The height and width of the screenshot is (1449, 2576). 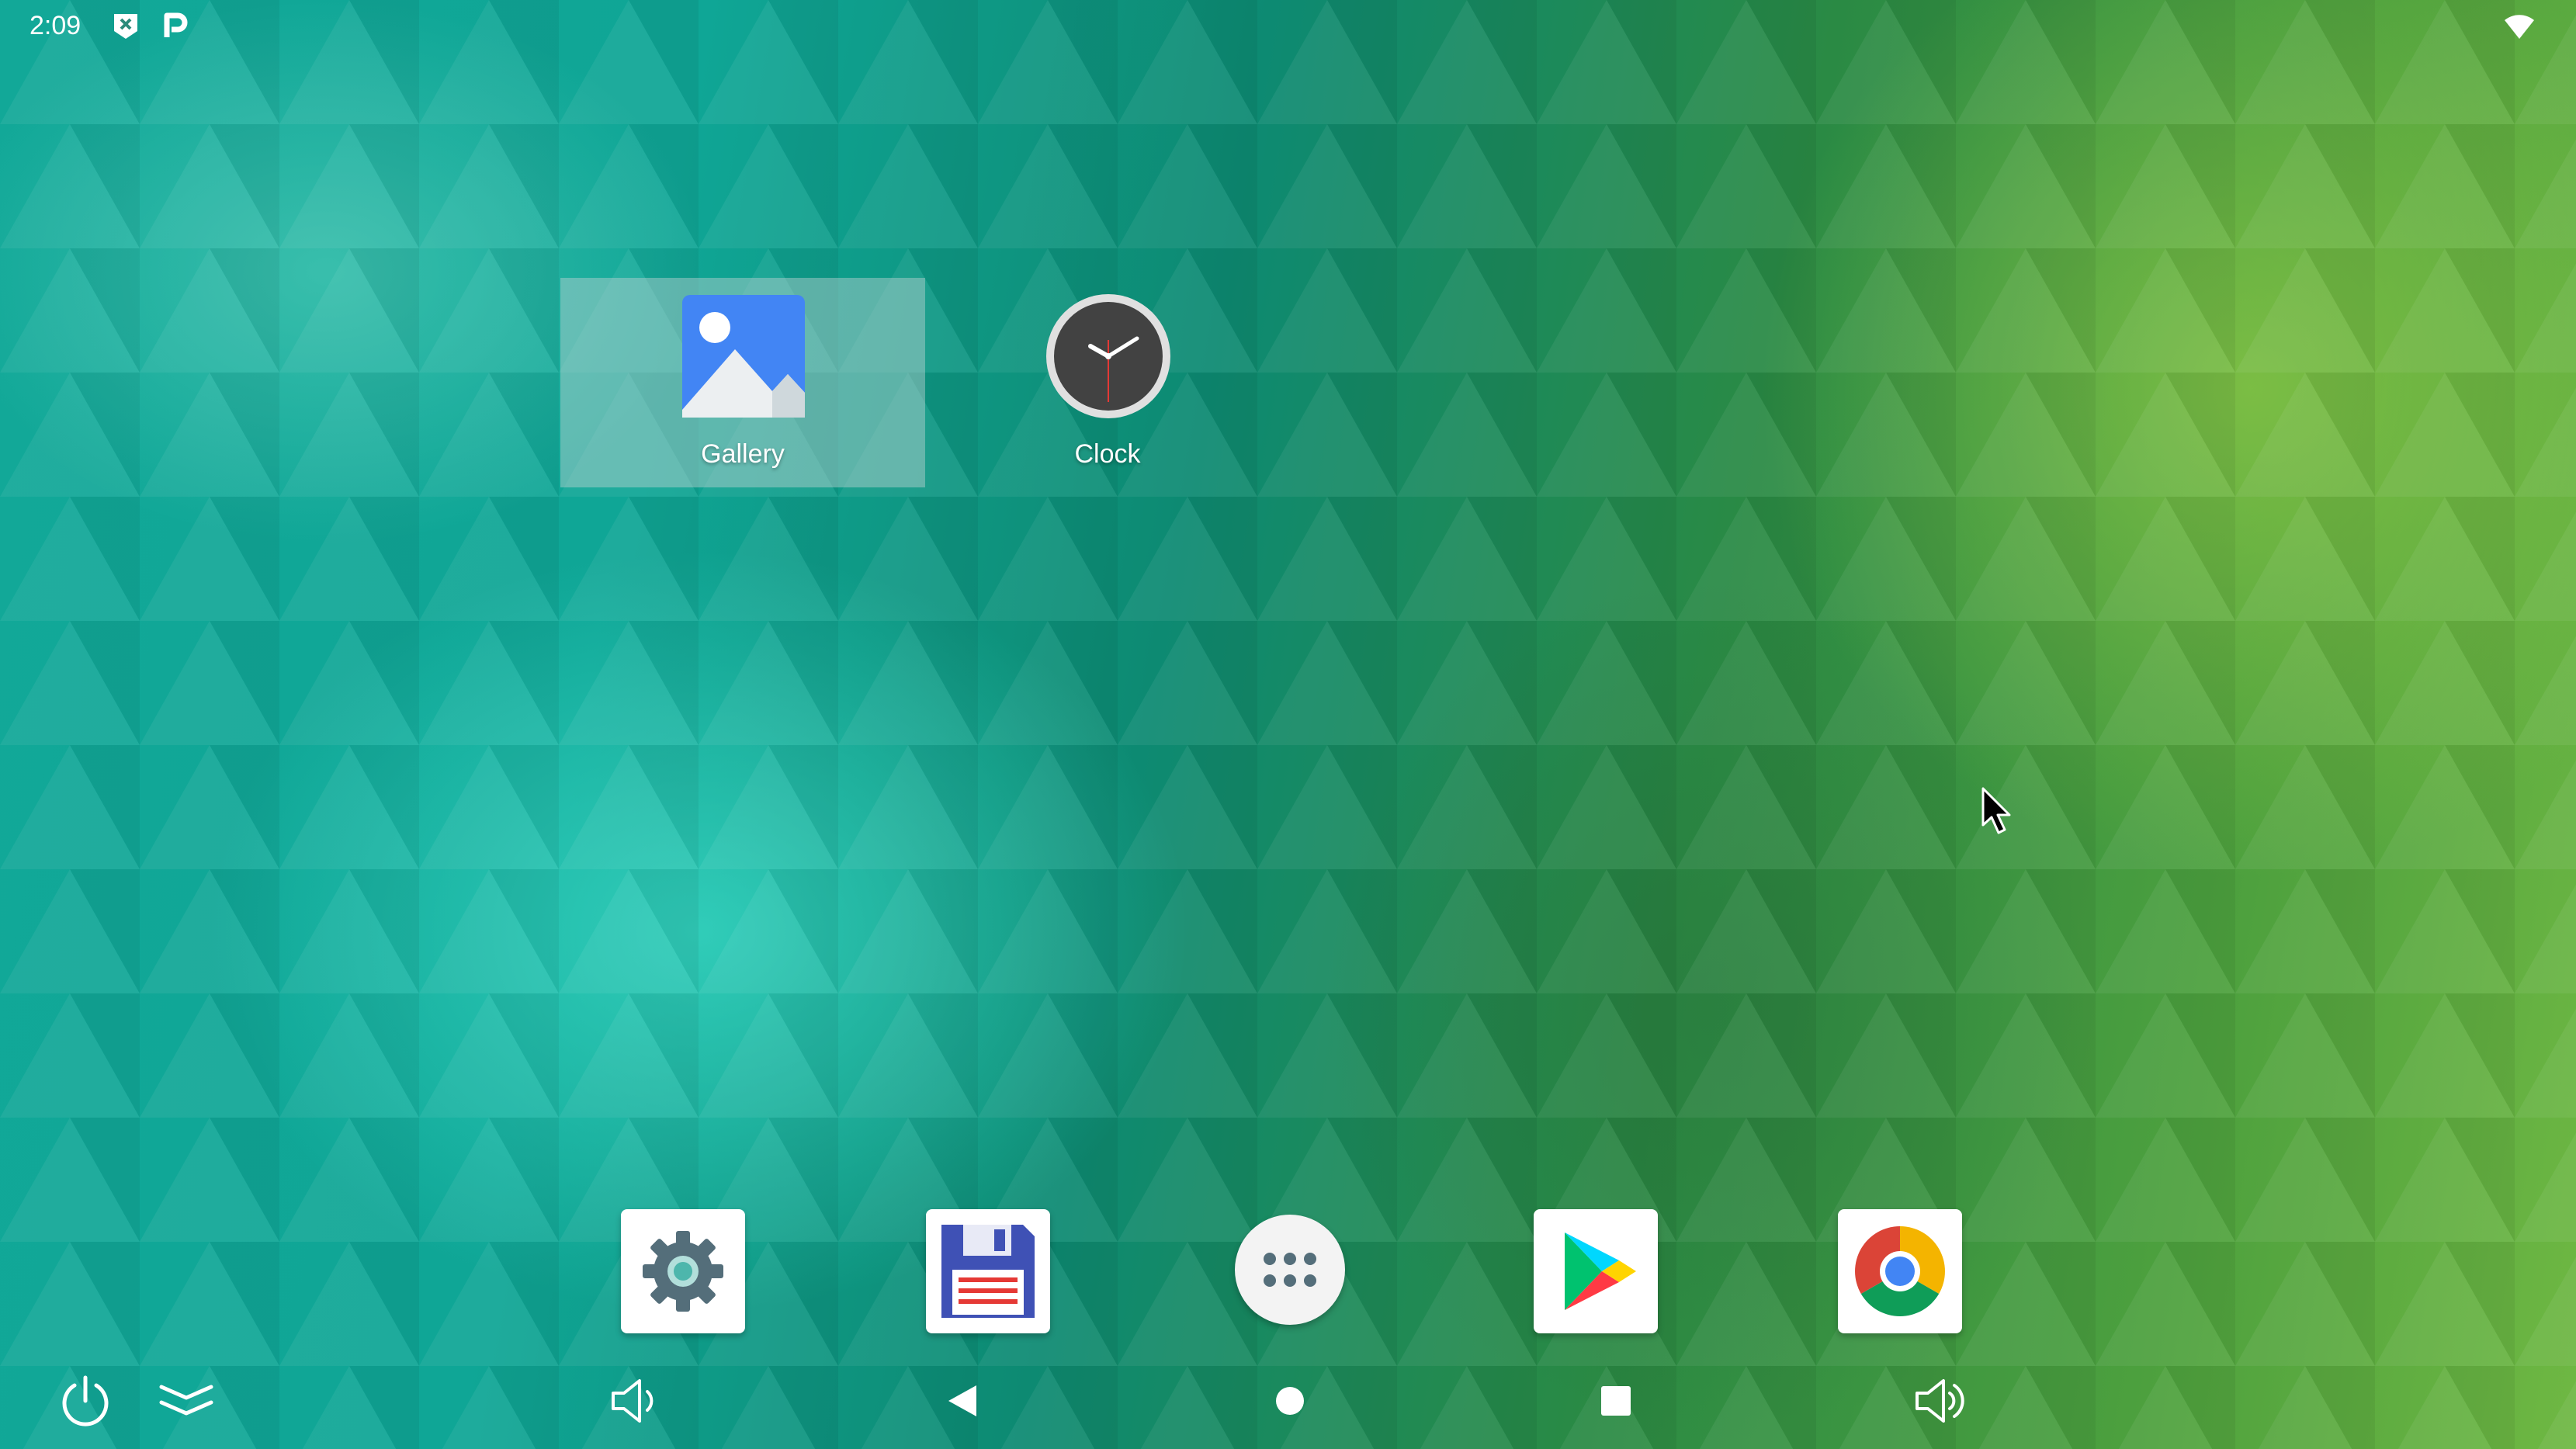 I want to click on dock-app-drawer-button, so click(x=1290, y=1270).